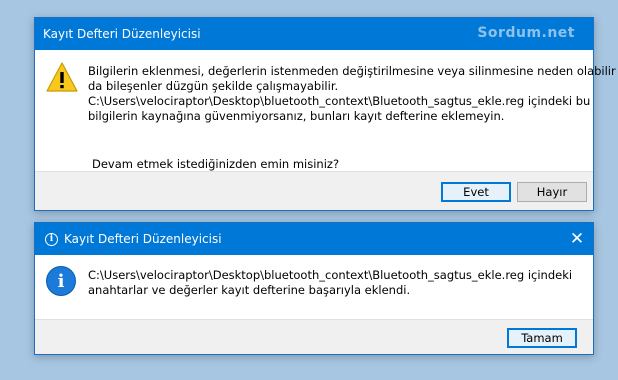  What do you see at coordinates (577, 239) in the screenshot?
I see `close-button: ✕` at bounding box center [577, 239].